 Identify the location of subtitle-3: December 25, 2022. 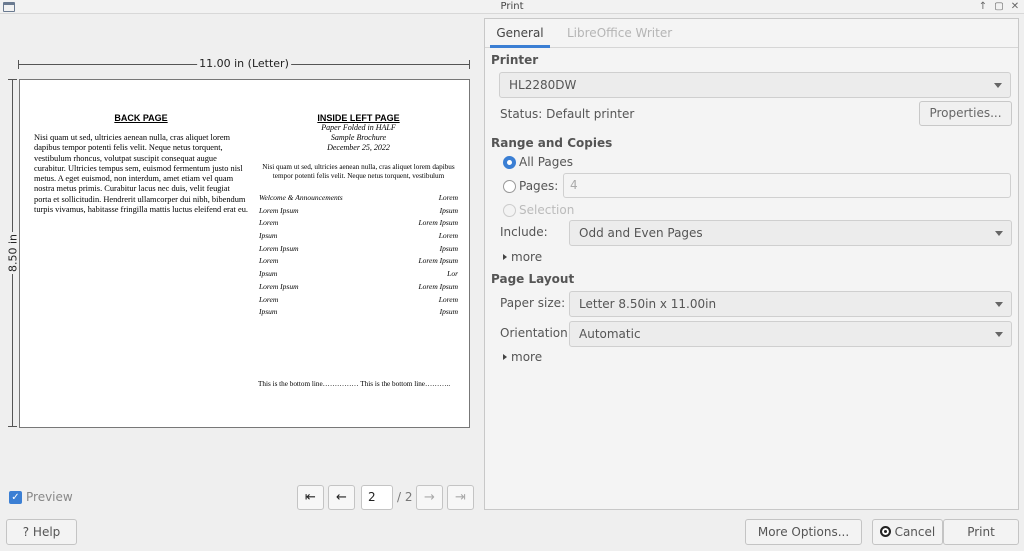
(358, 147).